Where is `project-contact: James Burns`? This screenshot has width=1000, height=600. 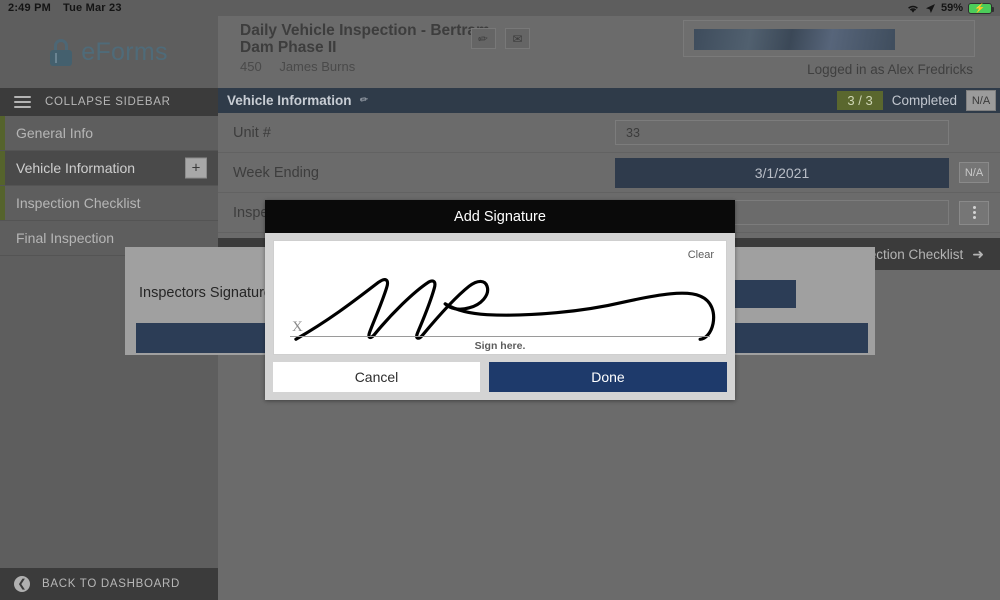 project-contact: James Burns is located at coordinates (317, 66).